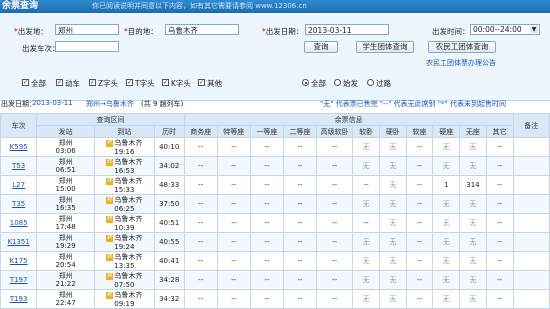 The width and height of the screenshot is (550, 309). What do you see at coordinates (59, 82) in the screenshot?
I see `type-emu-checkbox: ✓` at bounding box center [59, 82].